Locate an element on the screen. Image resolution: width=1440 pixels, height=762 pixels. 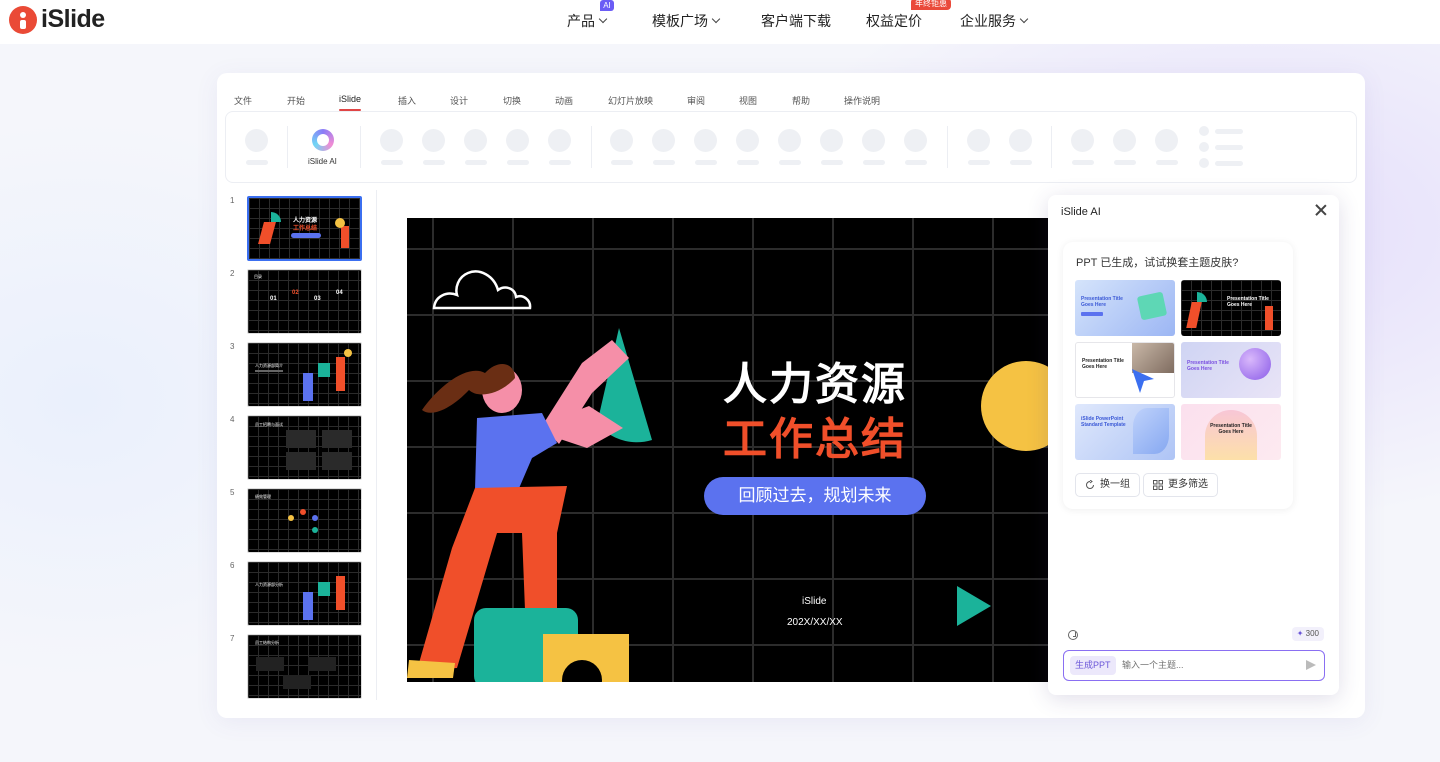
thumb-number: 6 is located at coordinates (232, 565).